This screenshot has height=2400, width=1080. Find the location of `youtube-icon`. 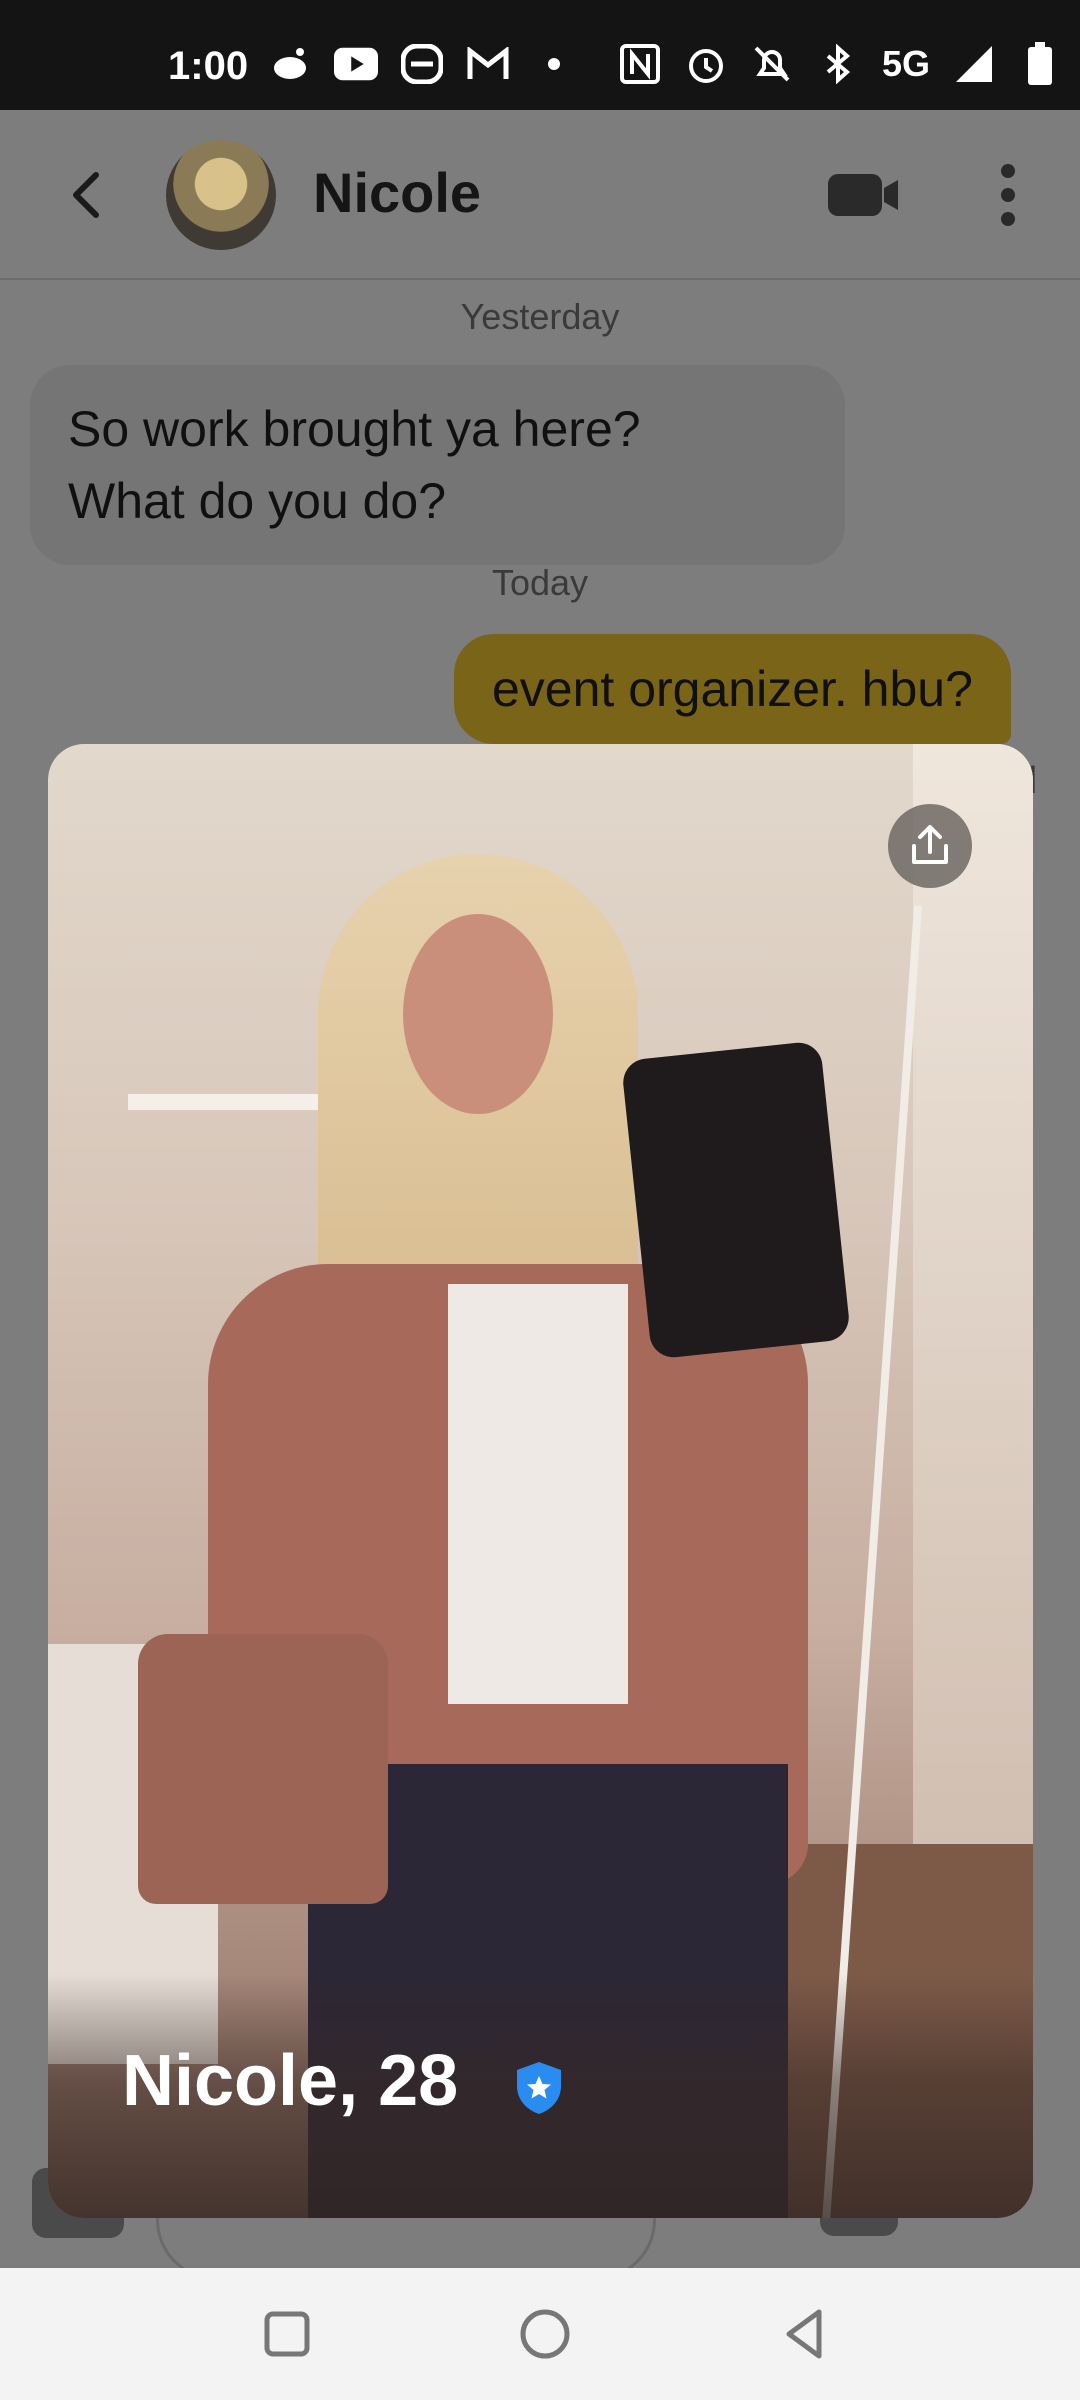

youtube-icon is located at coordinates (356, 64).